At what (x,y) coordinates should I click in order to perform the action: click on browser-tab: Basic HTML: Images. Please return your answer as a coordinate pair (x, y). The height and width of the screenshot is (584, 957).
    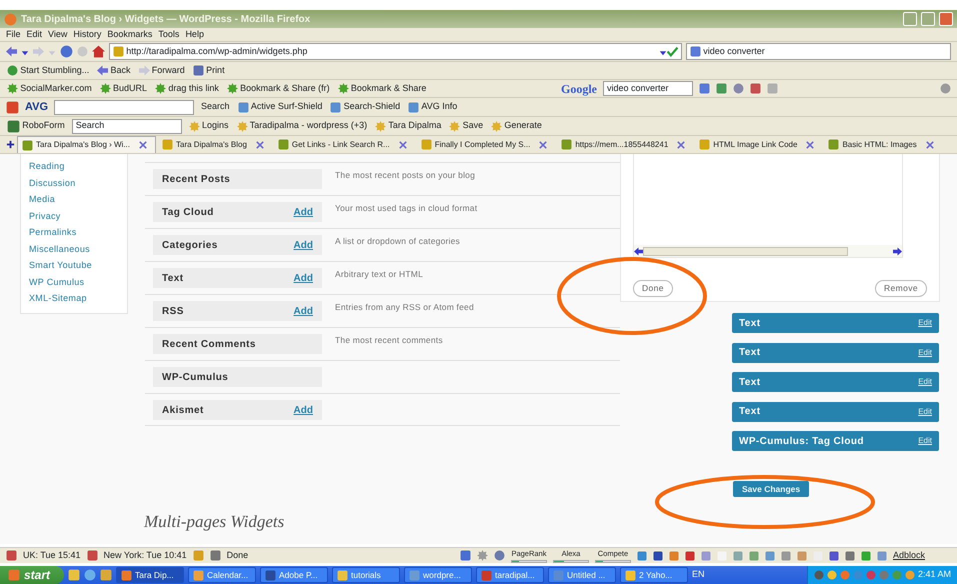
    Looking at the image, I should click on (883, 144).